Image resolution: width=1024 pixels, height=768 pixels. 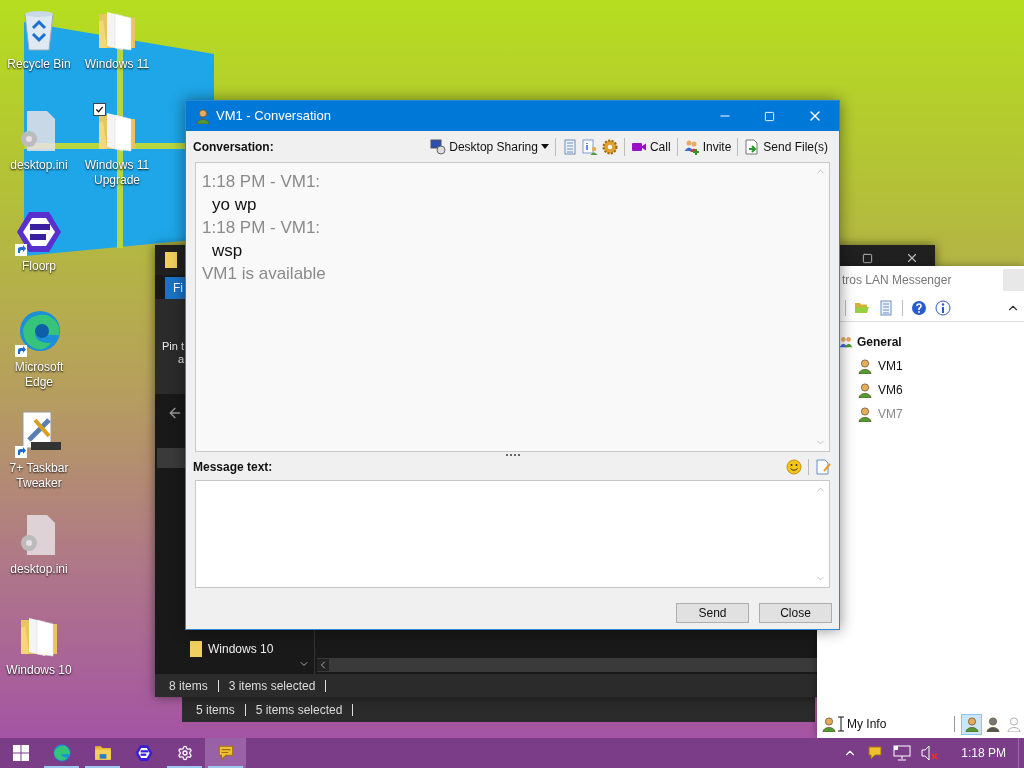 I want to click on monitor-icon, so click(x=438, y=146).